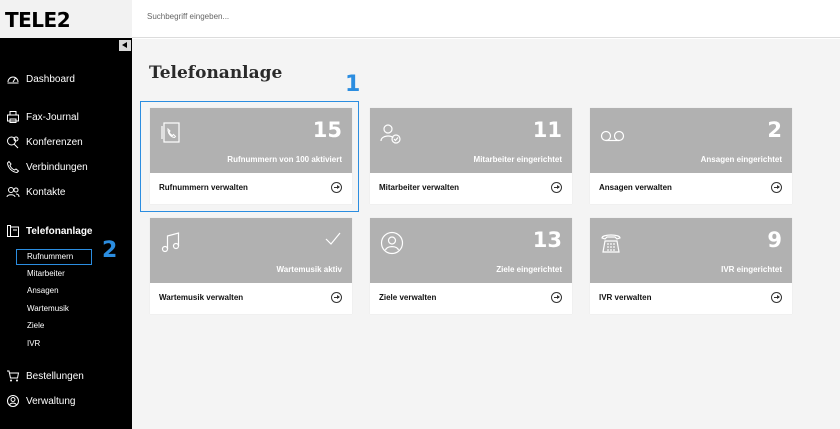 This screenshot has height=429, width=840. I want to click on card-wartemusik: Wartemusik aktiv Wartemusik verwalten, so click(251, 266).